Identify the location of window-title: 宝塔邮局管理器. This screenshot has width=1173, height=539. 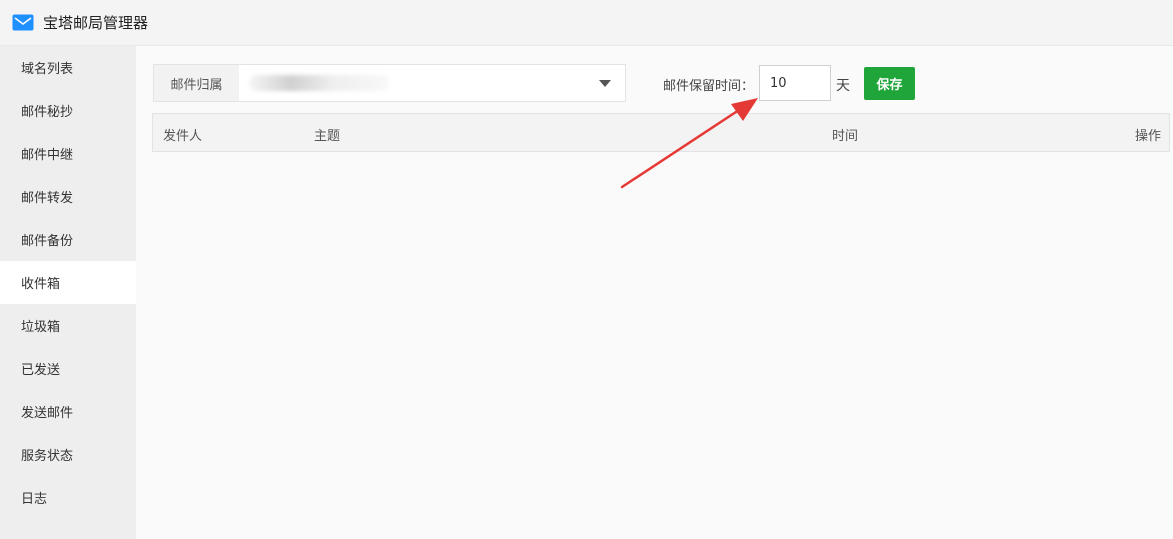
(96, 23).